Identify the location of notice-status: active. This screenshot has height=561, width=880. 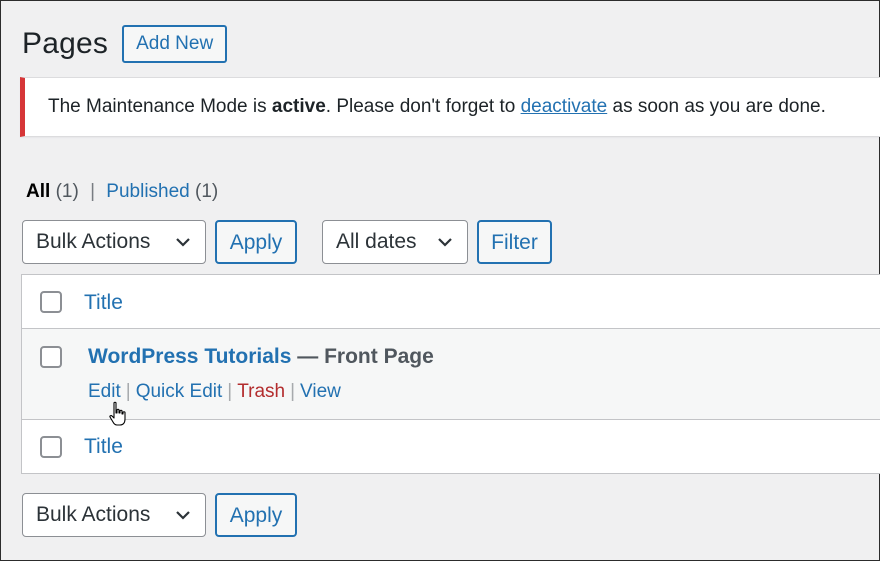
(298, 106).